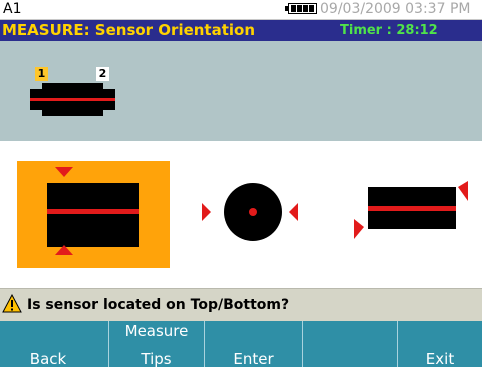  I want to click on center-icon, so click(250, 212).